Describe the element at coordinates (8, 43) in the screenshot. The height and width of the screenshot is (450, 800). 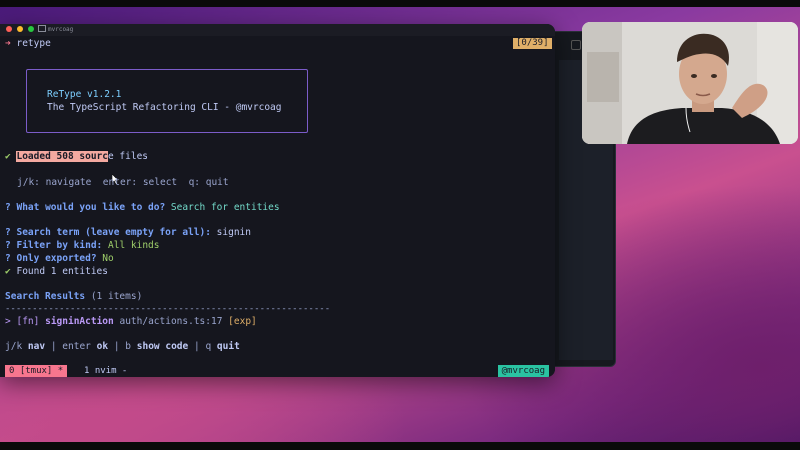
I see `prompt-arrow-icon: ➜` at that location.